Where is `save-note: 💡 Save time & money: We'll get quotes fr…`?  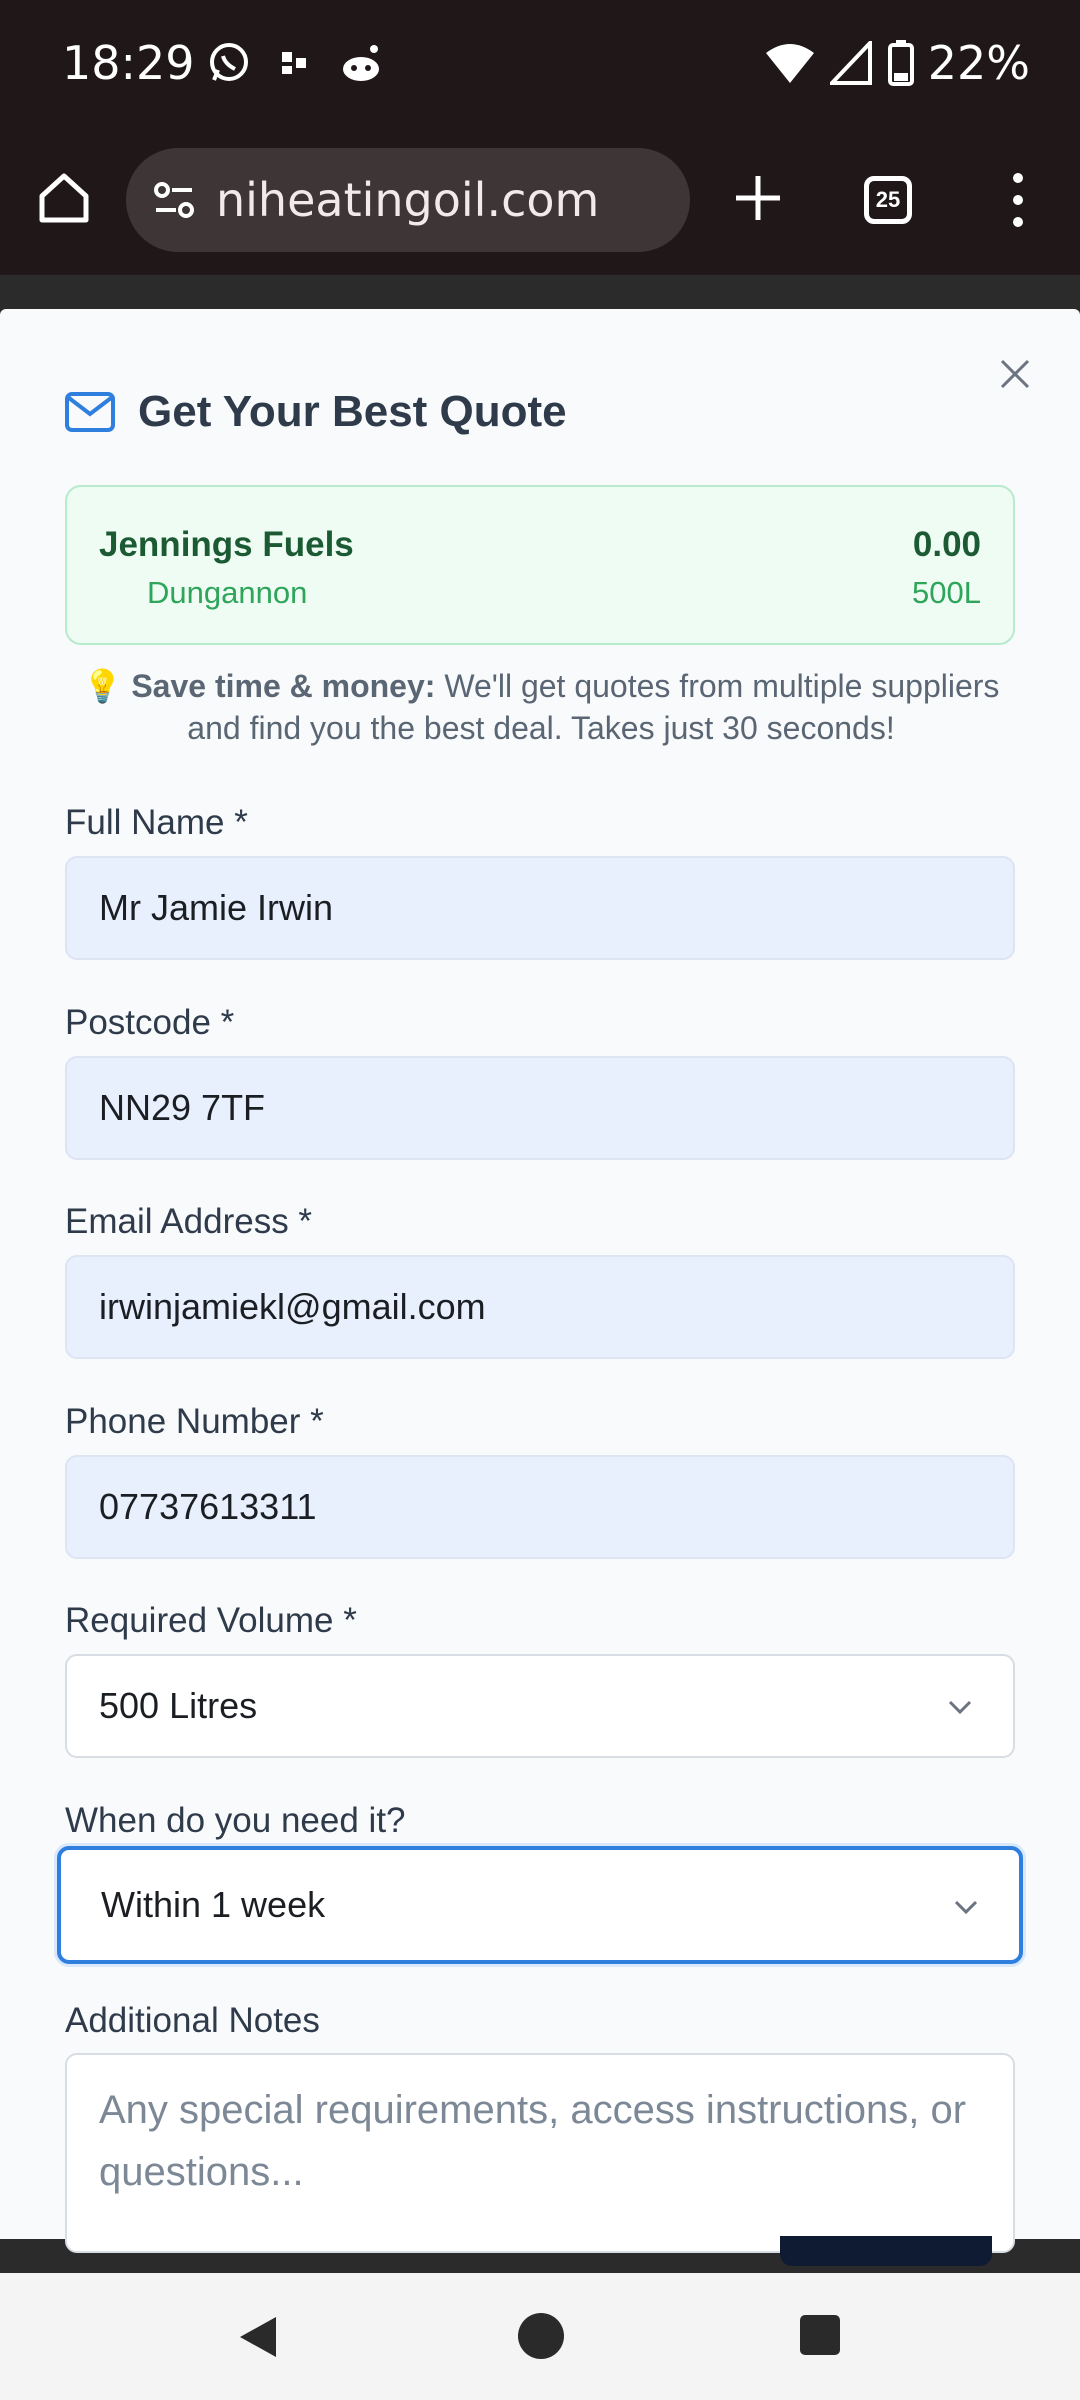 save-note: 💡 Save time & money: We'll get quotes fr… is located at coordinates (541, 707).